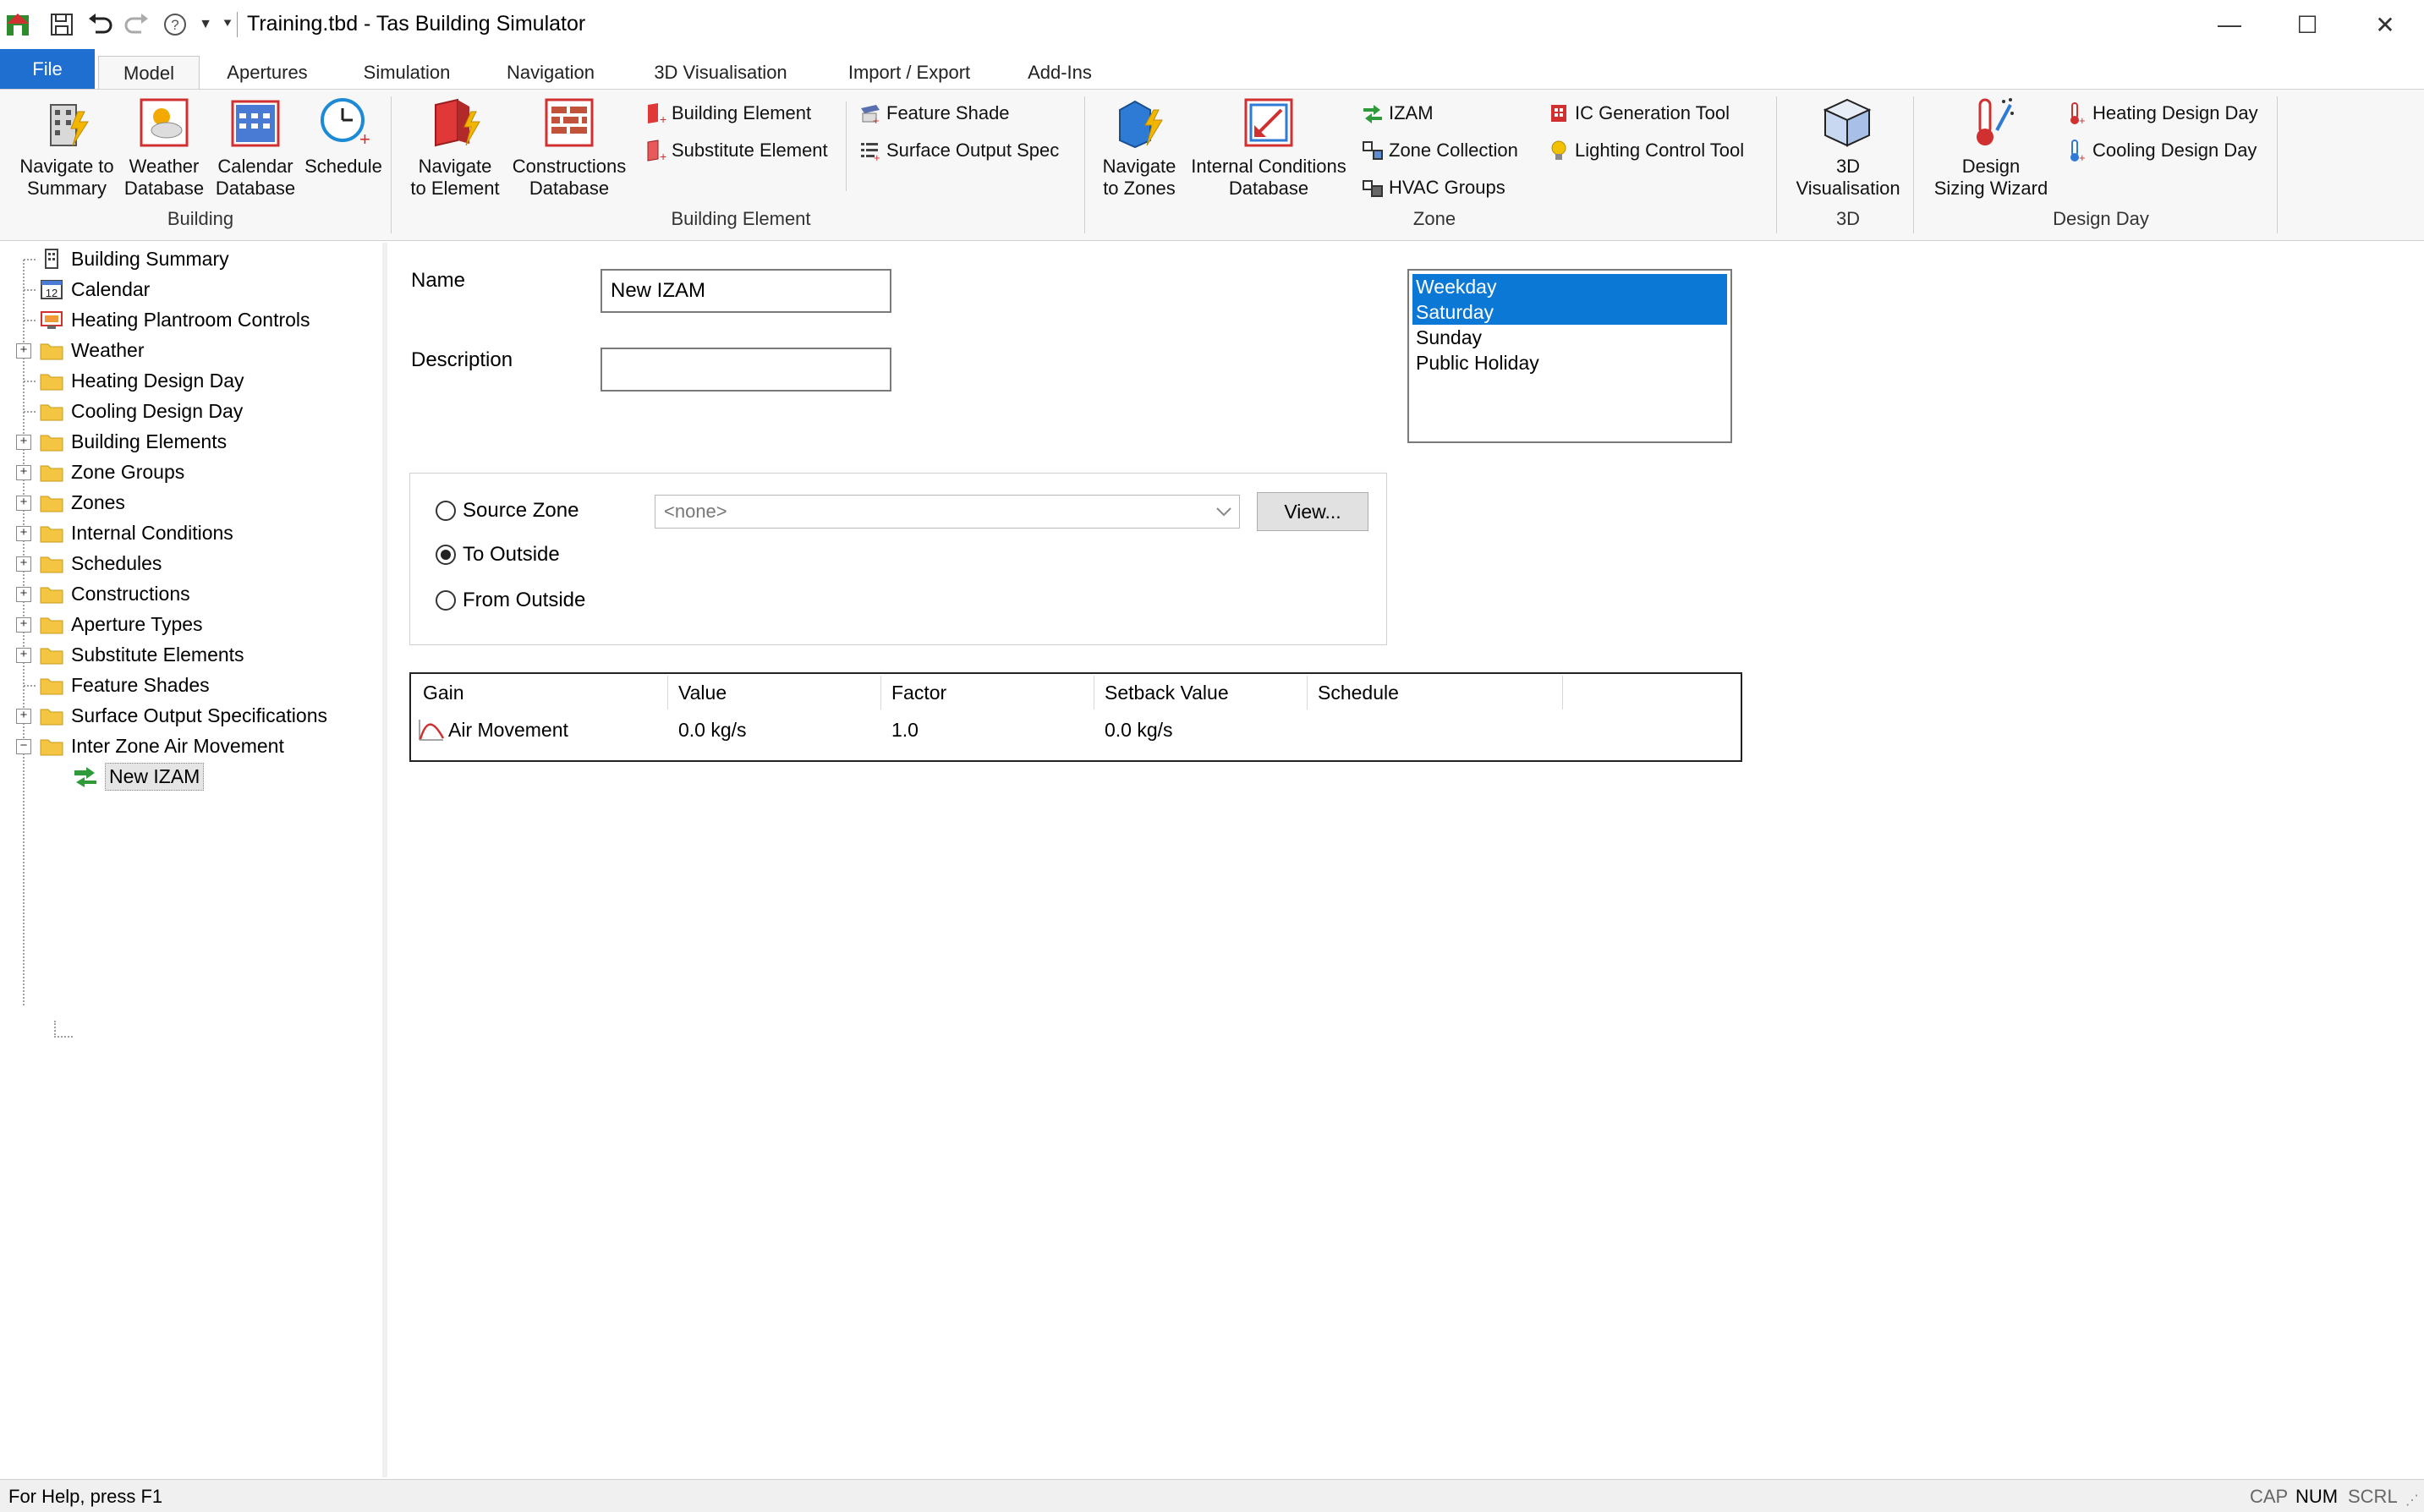 This screenshot has width=2424, height=1512. Describe the element at coordinates (736, 150) in the screenshot. I see `substitute-element-button: + Substitute Element` at that location.